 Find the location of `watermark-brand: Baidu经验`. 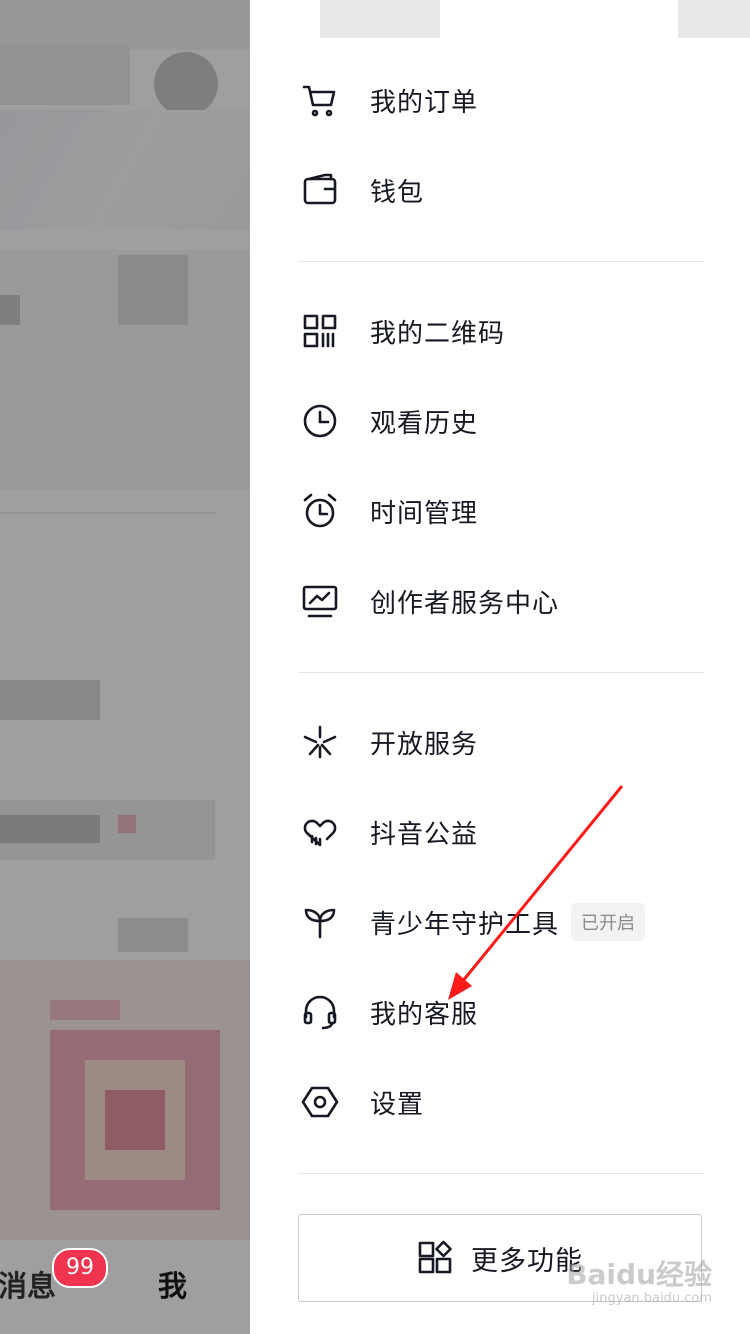

watermark-brand: Baidu经验 is located at coordinates (639, 1274).